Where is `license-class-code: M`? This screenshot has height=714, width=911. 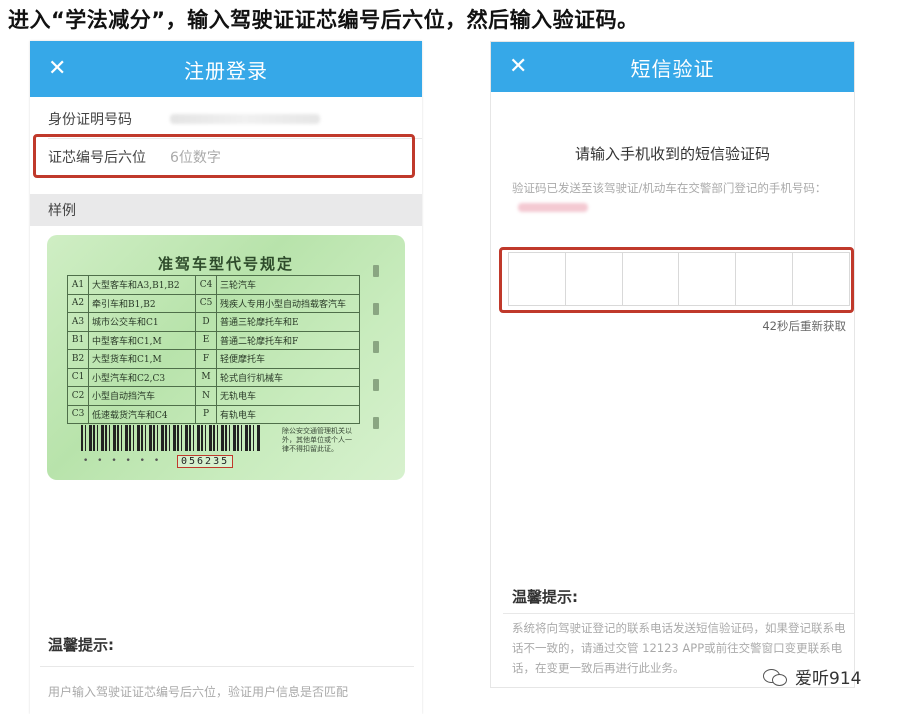
license-class-code: M is located at coordinates (206, 377).